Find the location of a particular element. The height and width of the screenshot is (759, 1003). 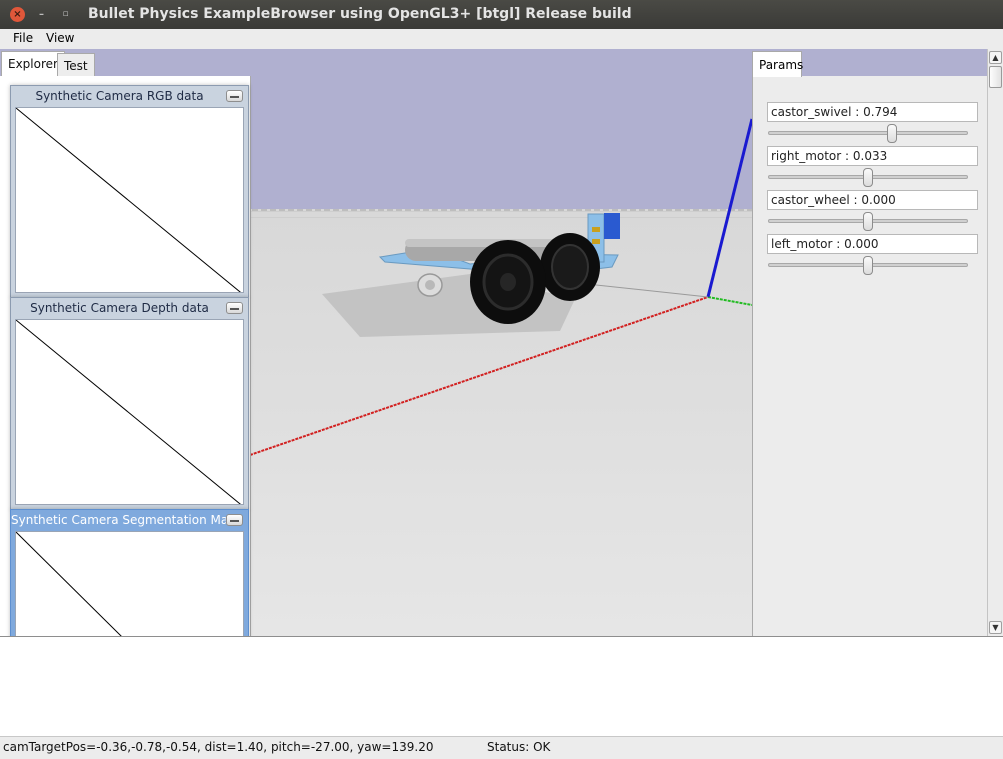

tab-test: Test is located at coordinates (76, 64).